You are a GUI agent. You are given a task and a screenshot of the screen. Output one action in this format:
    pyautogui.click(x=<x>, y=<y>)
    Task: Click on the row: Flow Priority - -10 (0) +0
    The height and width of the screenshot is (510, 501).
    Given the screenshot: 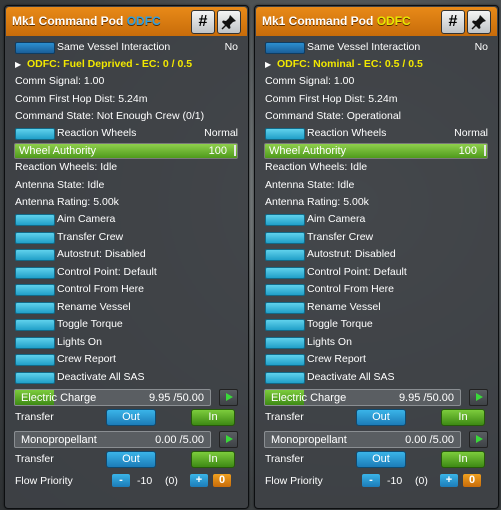 What is the action you would take?
    pyautogui.click(x=126, y=481)
    